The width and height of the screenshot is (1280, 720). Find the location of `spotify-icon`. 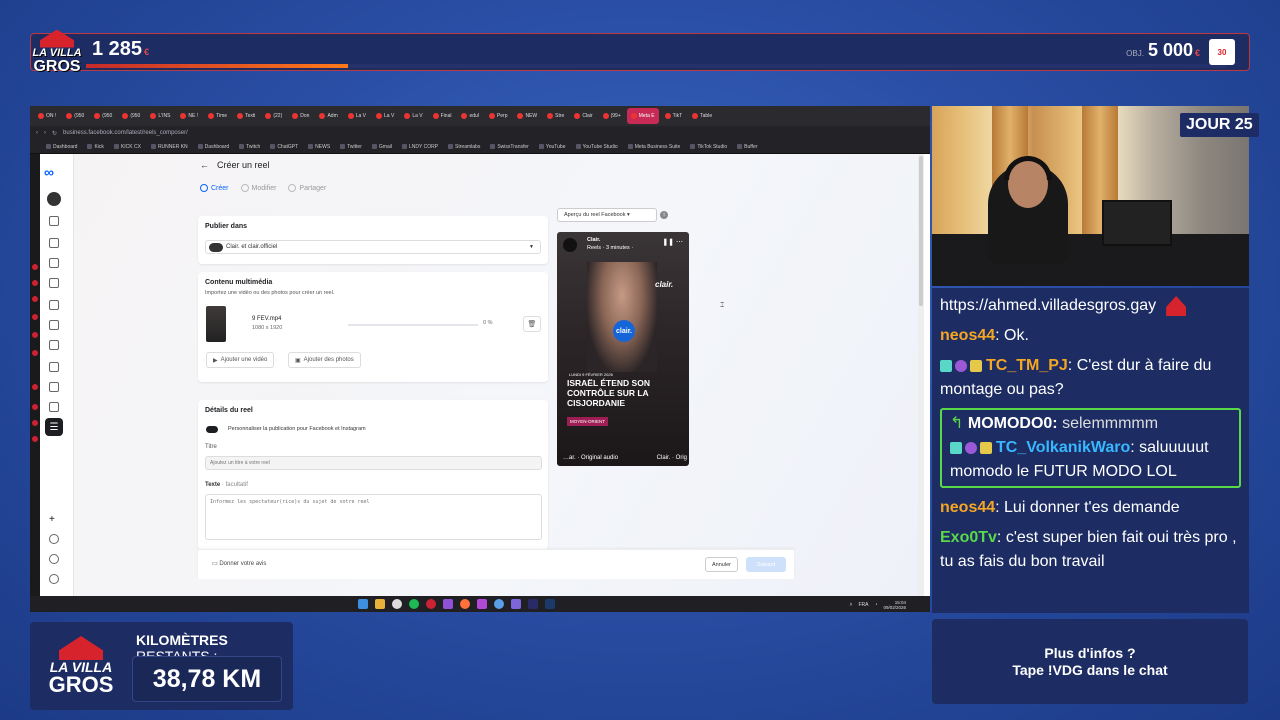

spotify-icon is located at coordinates (414, 604).